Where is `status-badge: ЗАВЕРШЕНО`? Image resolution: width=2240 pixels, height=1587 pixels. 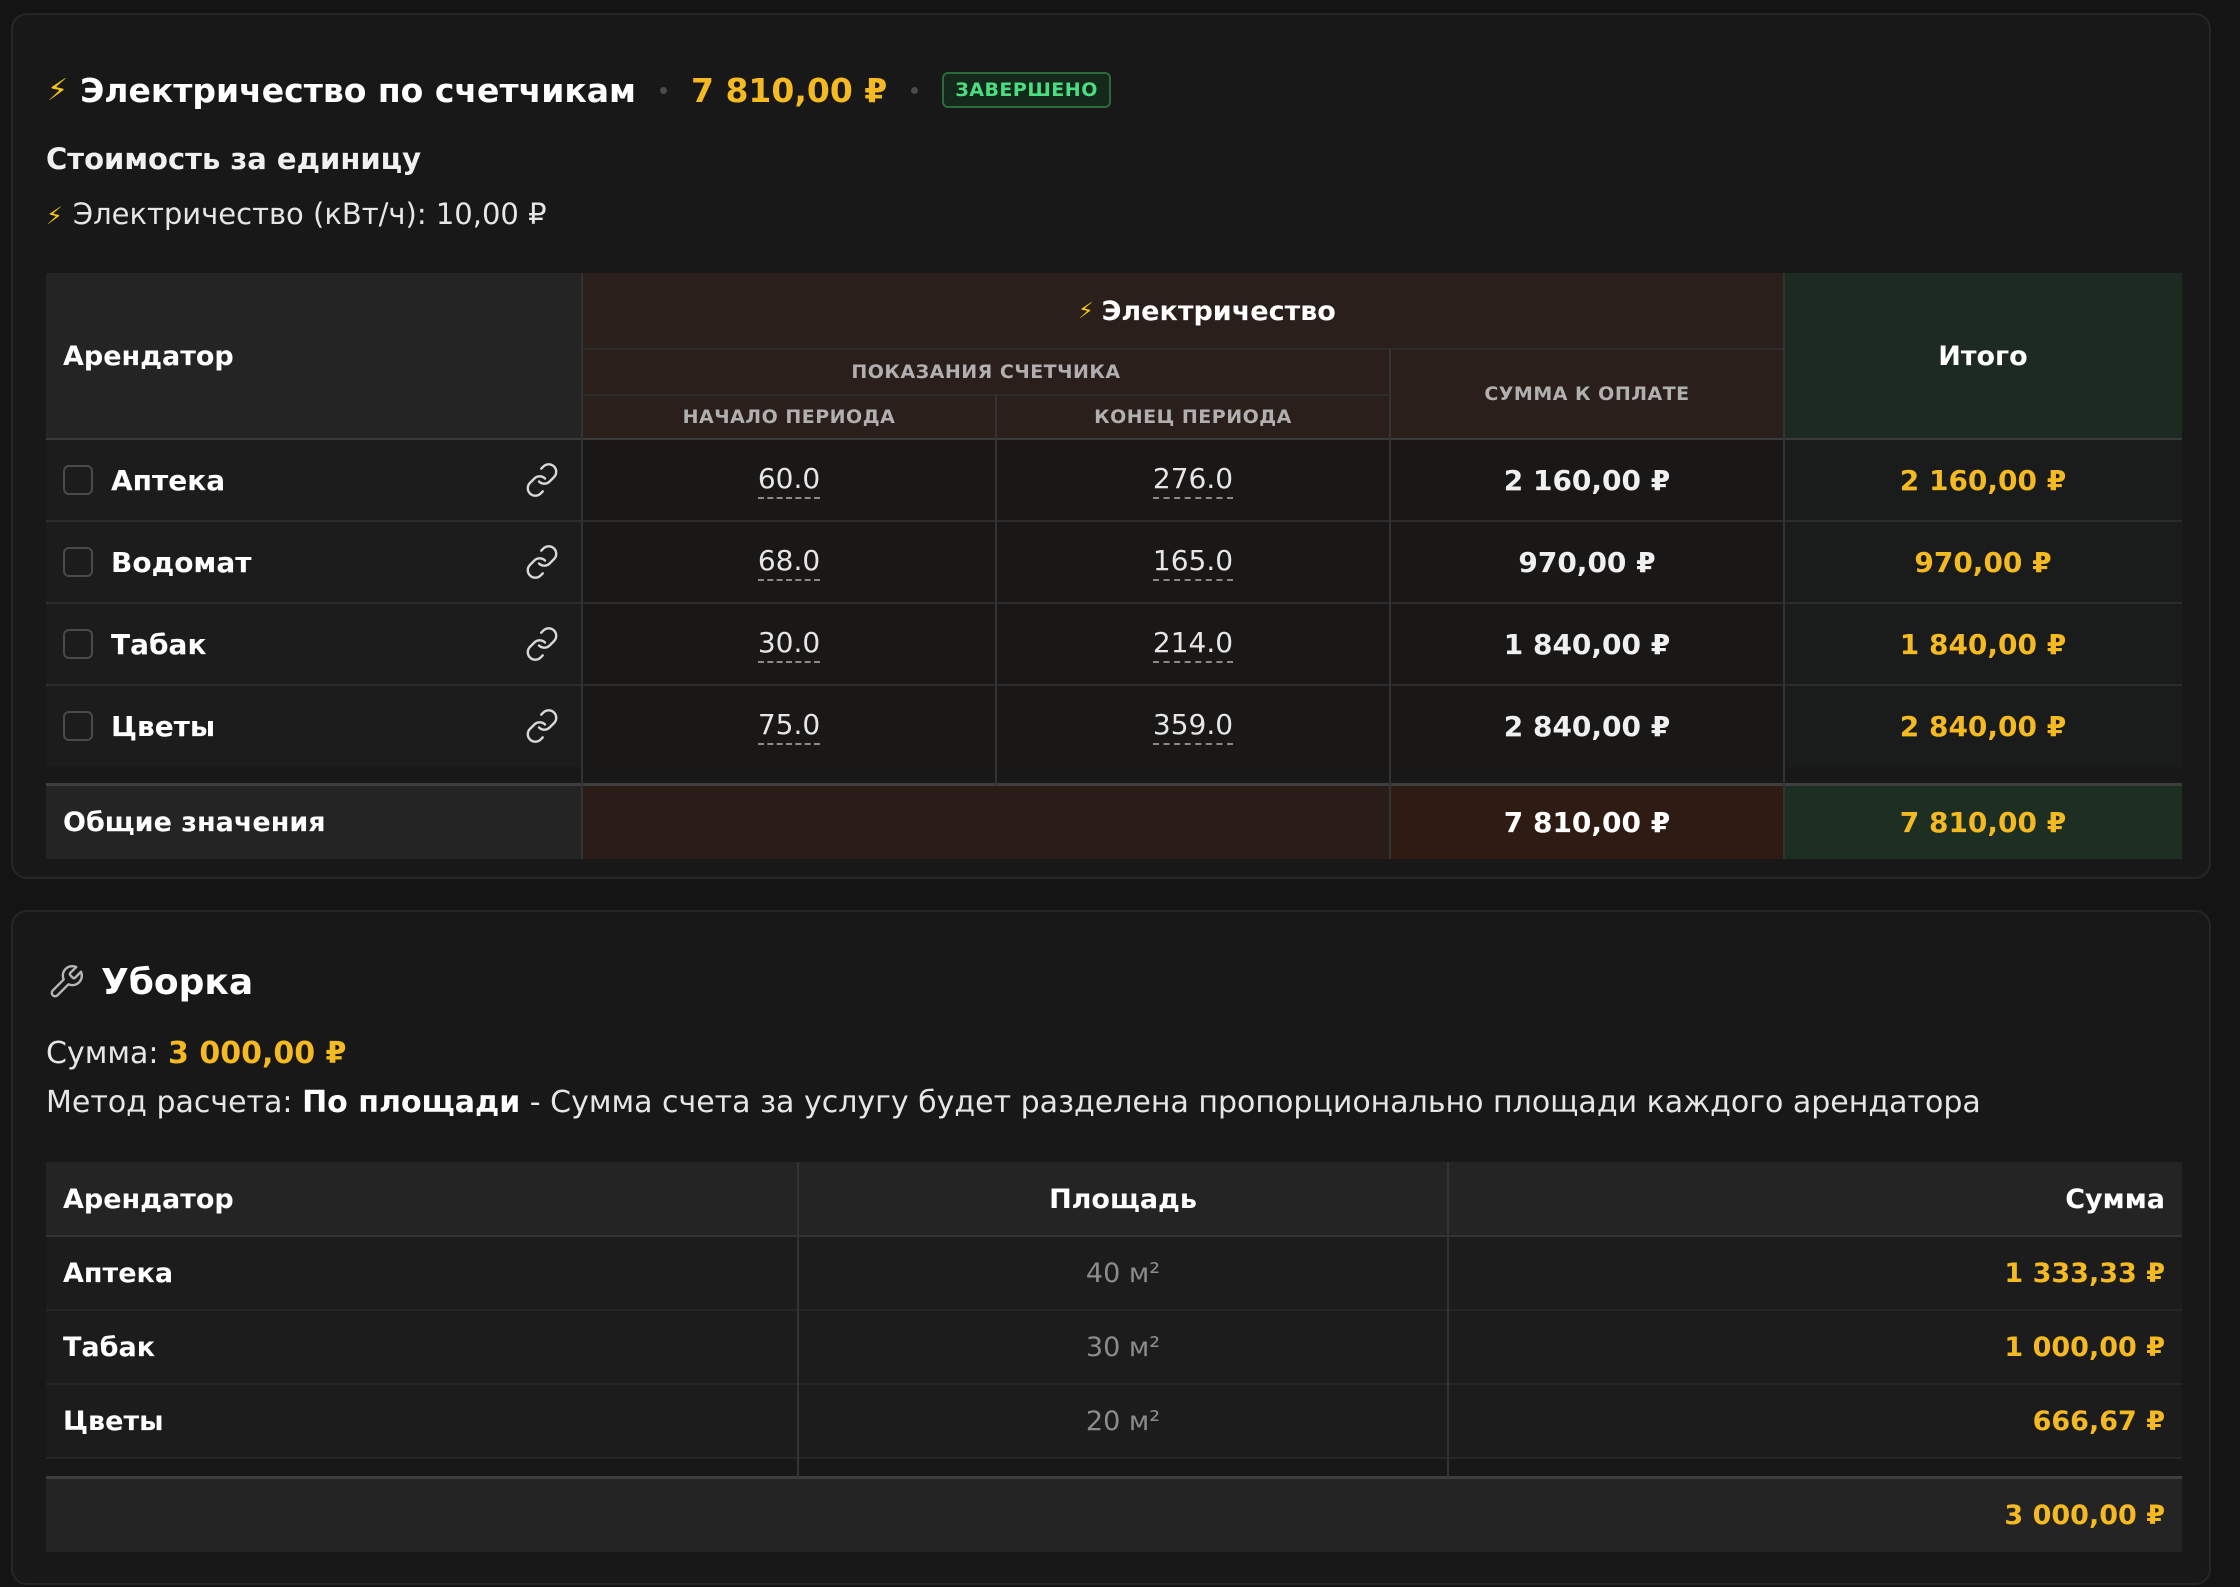 status-badge: ЗАВЕРШЕНО is located at coordinates (1026, 90).